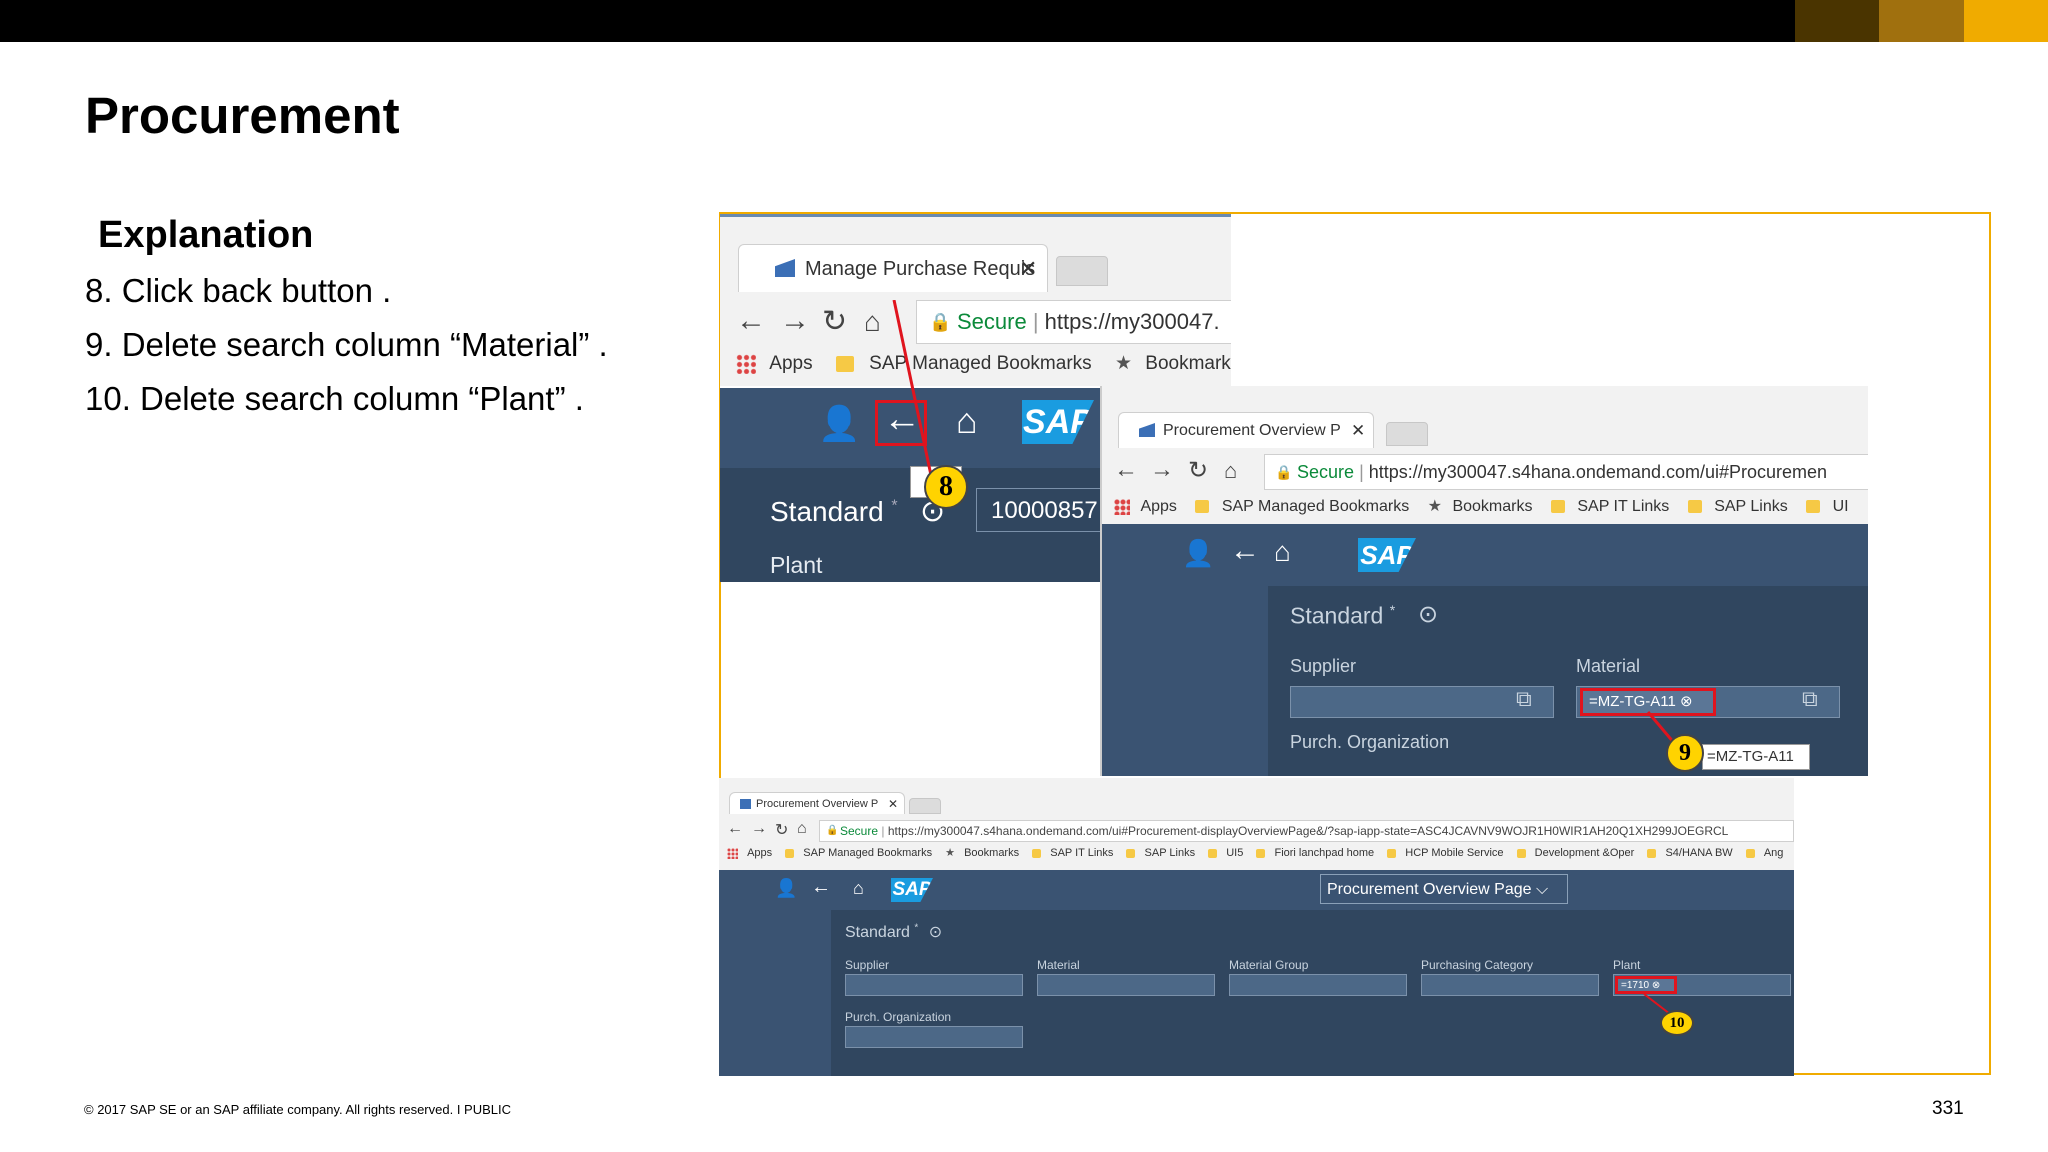 The width and height of the screenshot is (2048, 1152). Describe the element at coordinates (1269, 965) in the screenshot. I see `filter-label-material-group: Material Group` at that location.